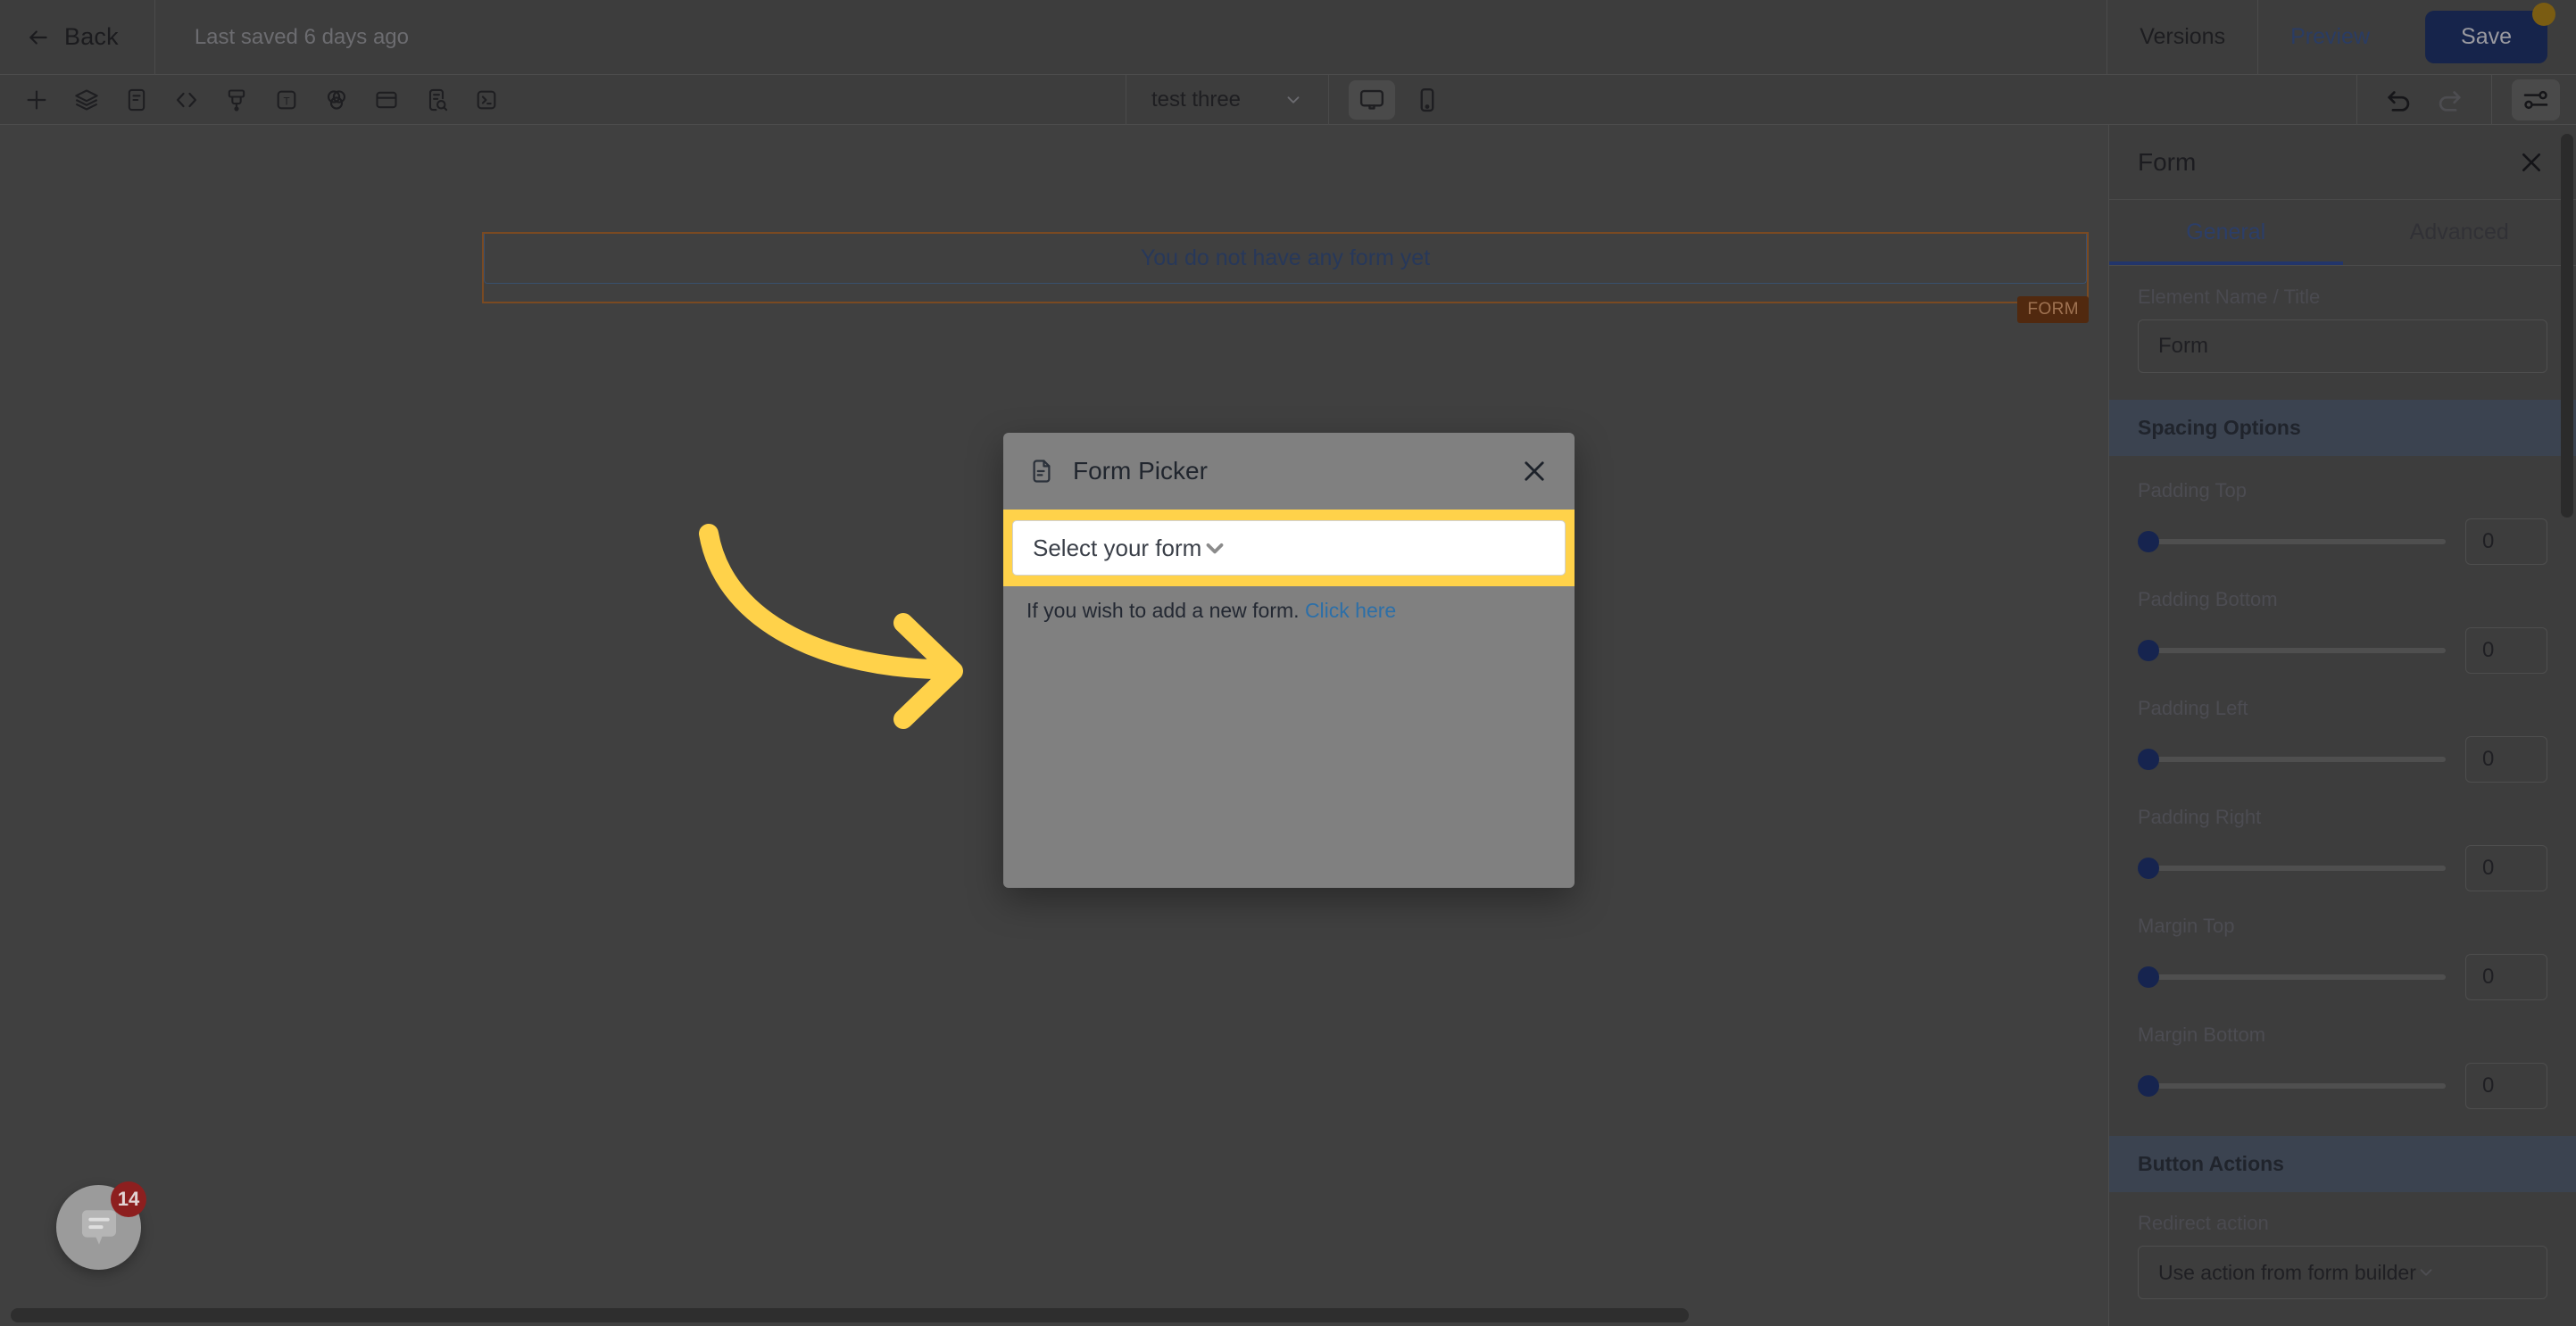  I want to click on tab-general: General, so click(2226, 232).